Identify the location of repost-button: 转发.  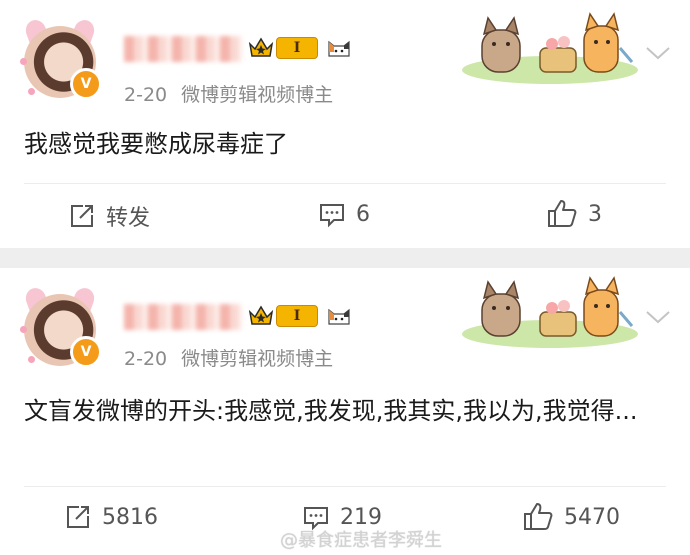
(109, 216).